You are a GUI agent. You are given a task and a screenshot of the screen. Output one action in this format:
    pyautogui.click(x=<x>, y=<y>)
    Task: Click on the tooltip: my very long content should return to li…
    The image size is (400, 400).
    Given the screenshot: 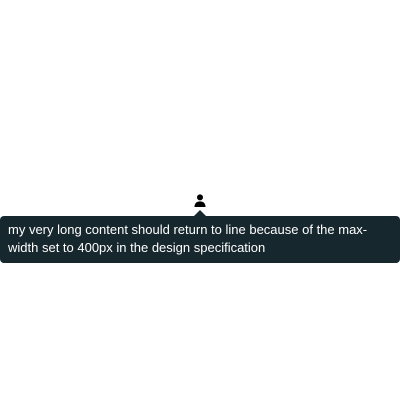 What is the action you would take?
    pyautogui.click(x=200, y=239)
    